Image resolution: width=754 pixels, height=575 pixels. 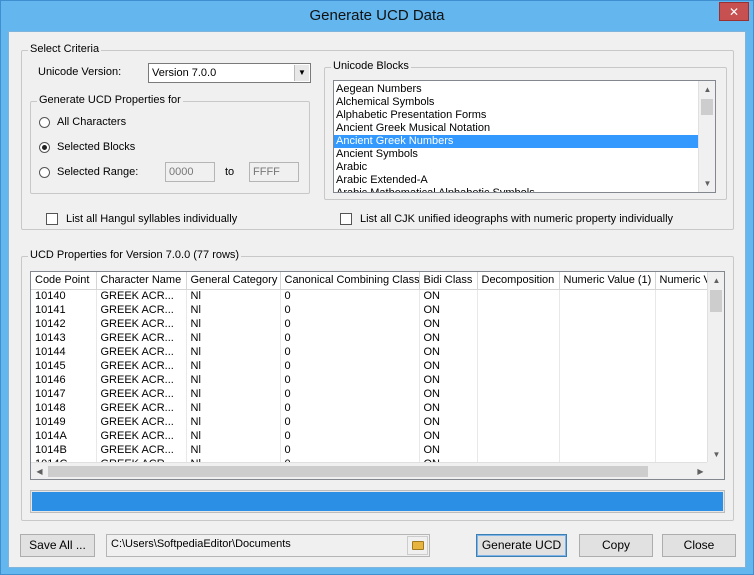 I want to click on block-list-item: Alphabetic Presentation Forms, so click(x=516, y=115).